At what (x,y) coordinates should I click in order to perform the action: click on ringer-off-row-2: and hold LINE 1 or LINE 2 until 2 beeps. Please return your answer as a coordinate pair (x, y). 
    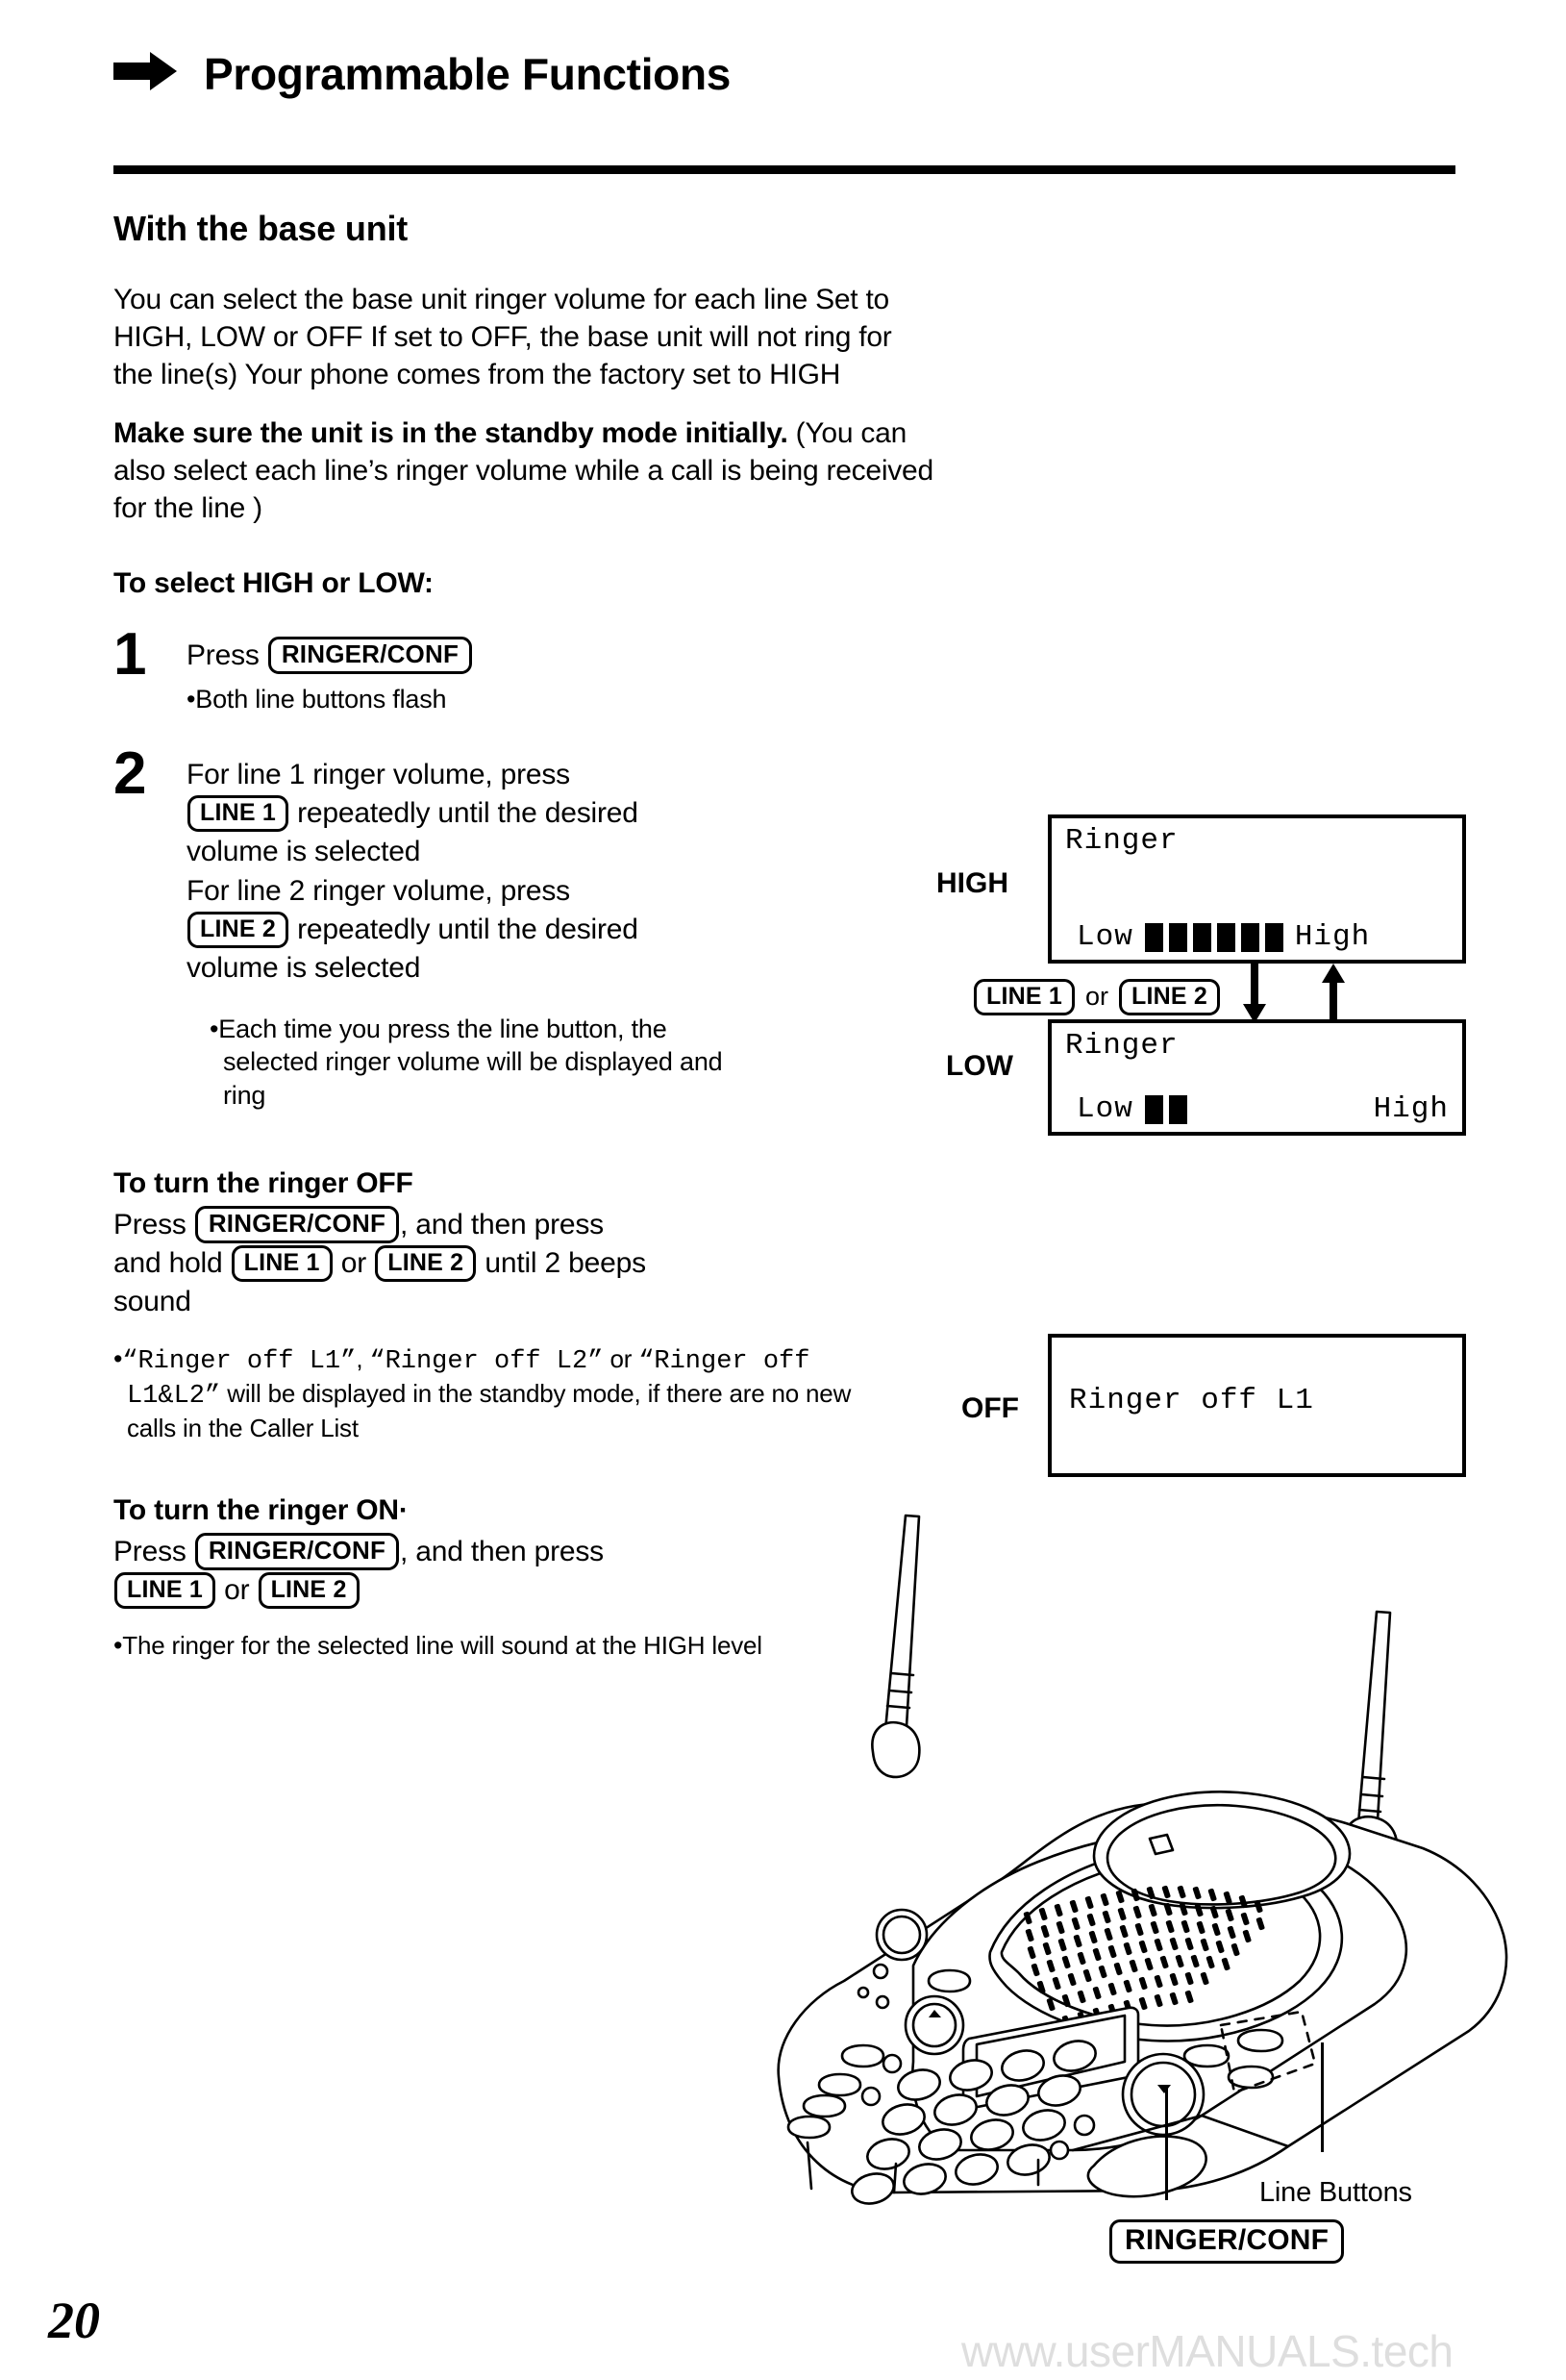
    Looking at the image, I should click on (478, 1264).